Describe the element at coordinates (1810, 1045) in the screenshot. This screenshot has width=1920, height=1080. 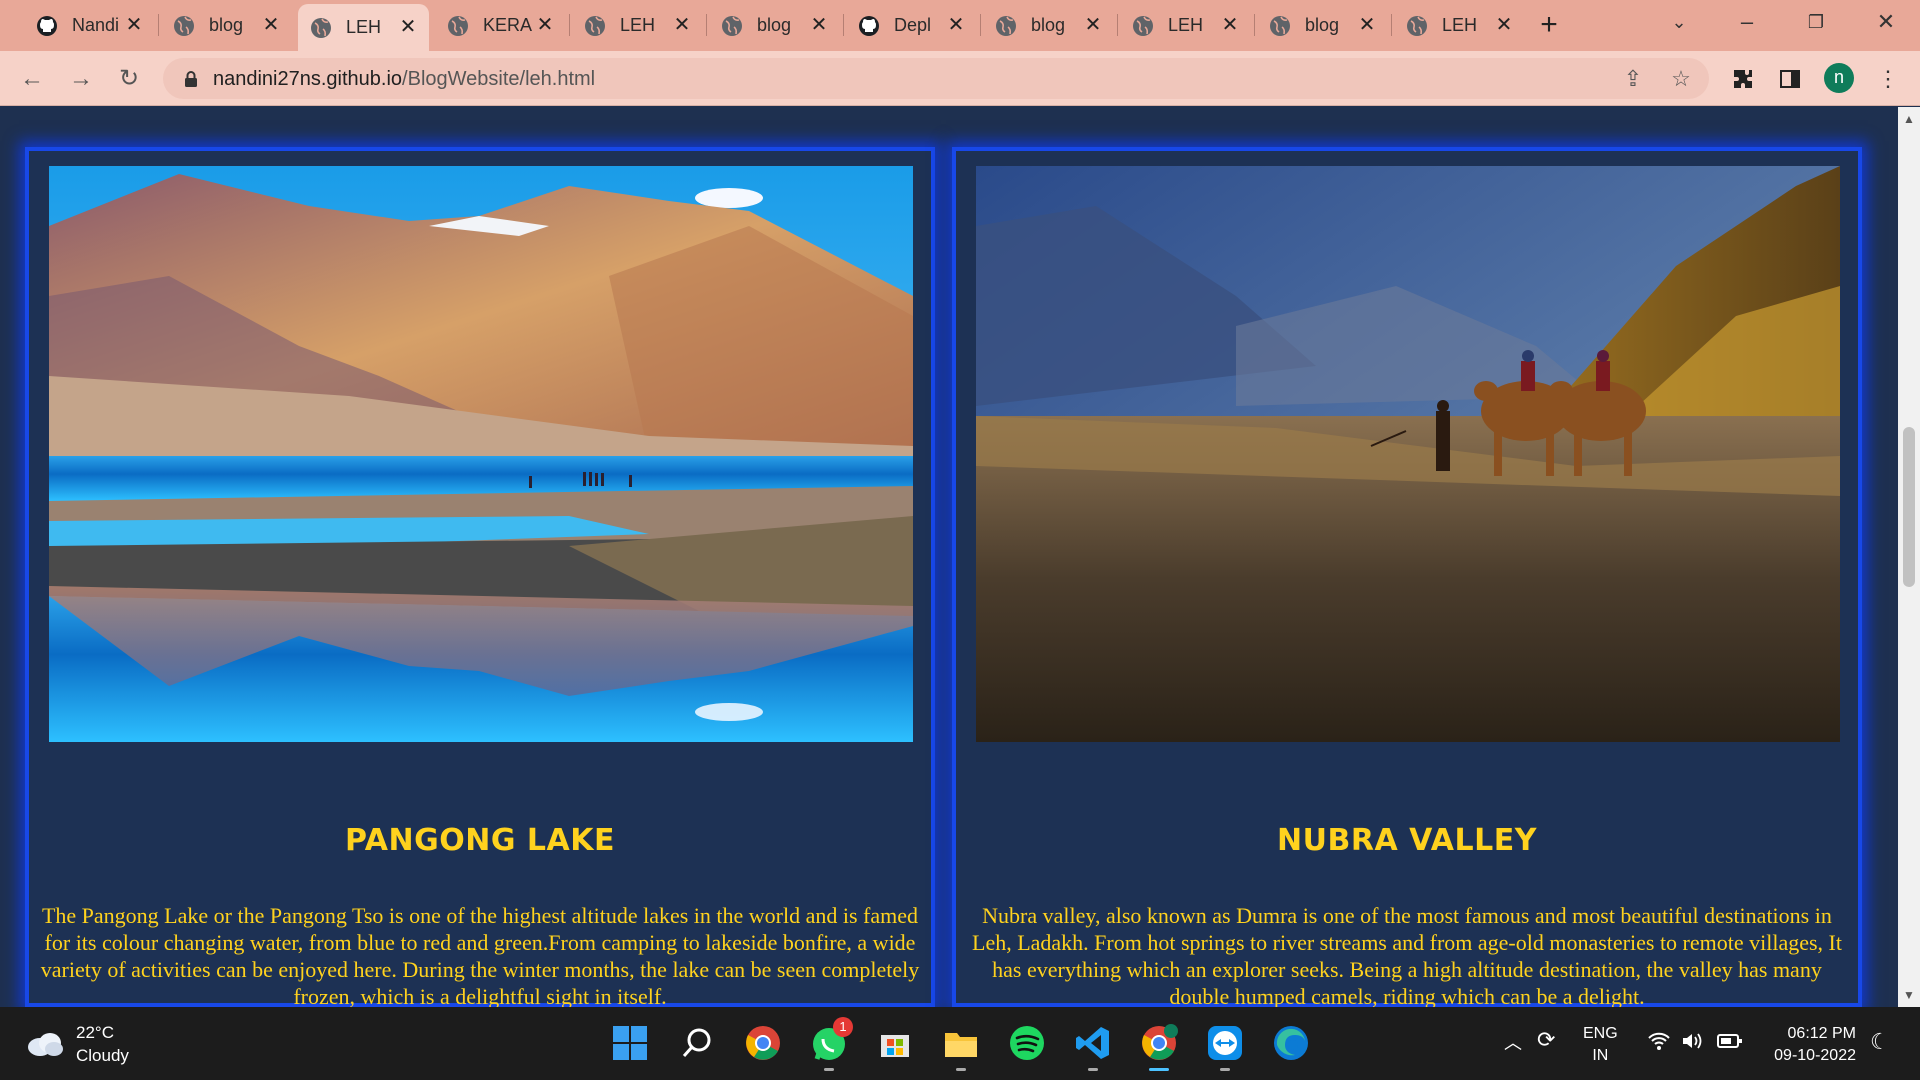
I see `system-clock: 06:12 PM 09-10-2022` at that location.